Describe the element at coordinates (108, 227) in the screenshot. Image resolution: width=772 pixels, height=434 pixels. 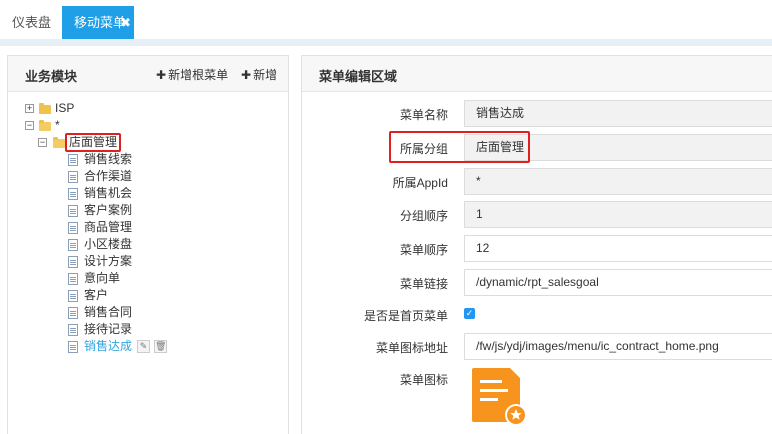
I see `tree-item-label: 商品管理` at that location.